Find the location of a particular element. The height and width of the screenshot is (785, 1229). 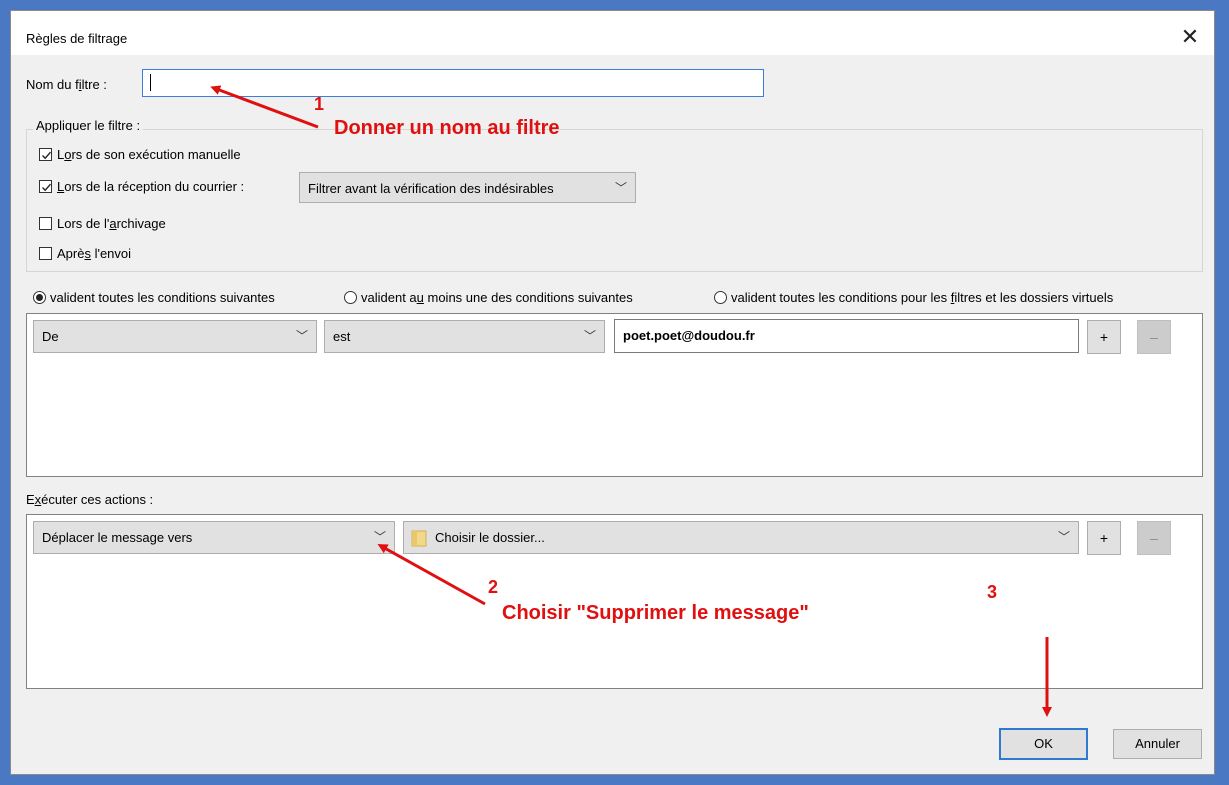

annotation-text-2: Choisir "Supprimer le message" is located at coordinates (655, 613).